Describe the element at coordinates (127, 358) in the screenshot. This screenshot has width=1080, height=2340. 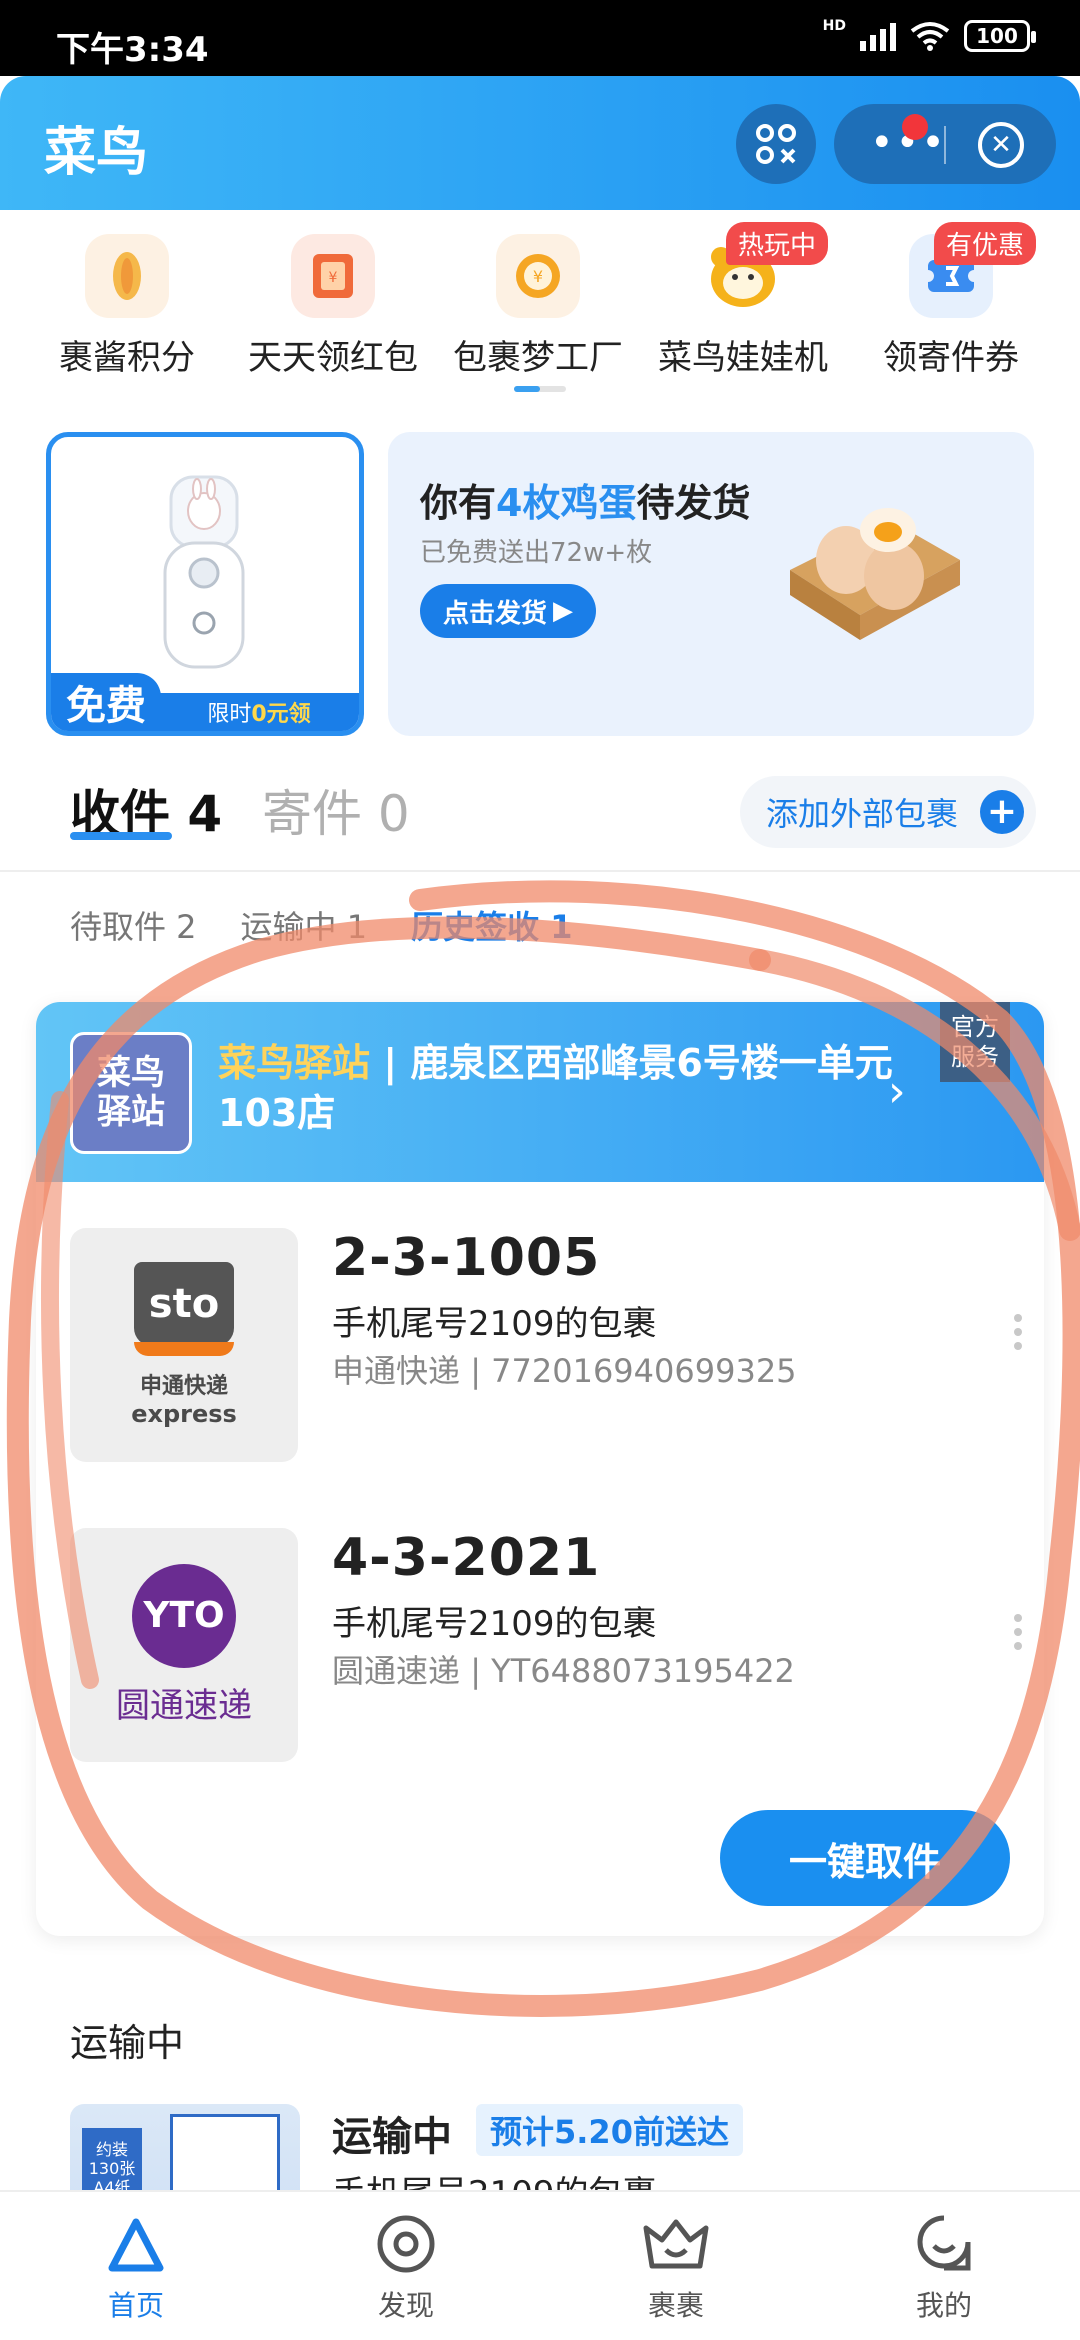
I see `quick-entry-label: 裹酱积分` at that location.